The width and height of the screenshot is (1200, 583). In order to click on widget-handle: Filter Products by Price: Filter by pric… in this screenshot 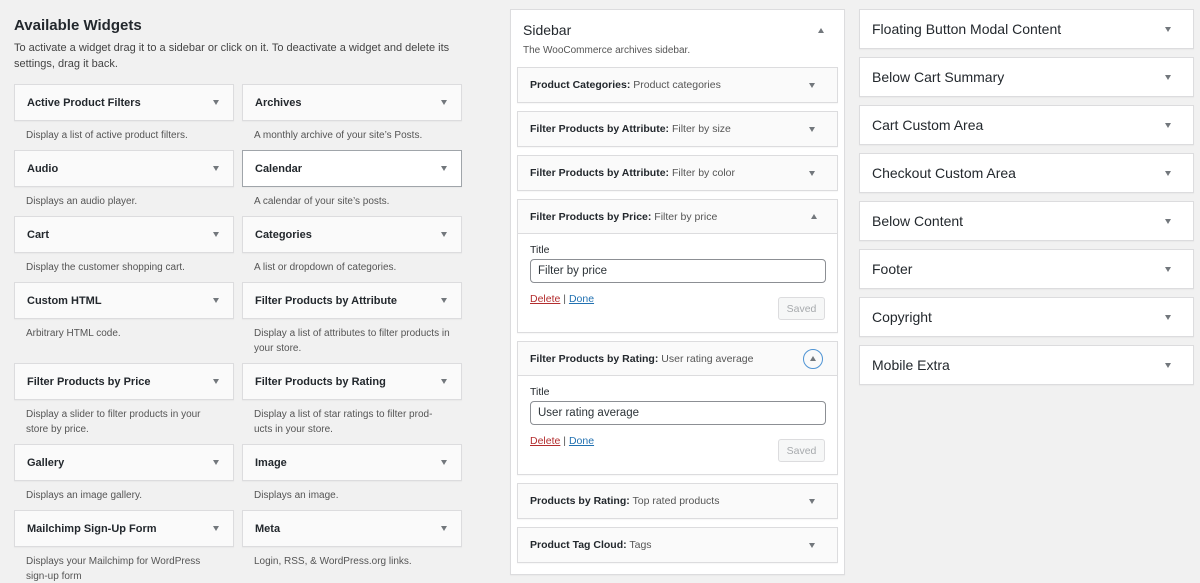, I will do `click(677, 217)`.